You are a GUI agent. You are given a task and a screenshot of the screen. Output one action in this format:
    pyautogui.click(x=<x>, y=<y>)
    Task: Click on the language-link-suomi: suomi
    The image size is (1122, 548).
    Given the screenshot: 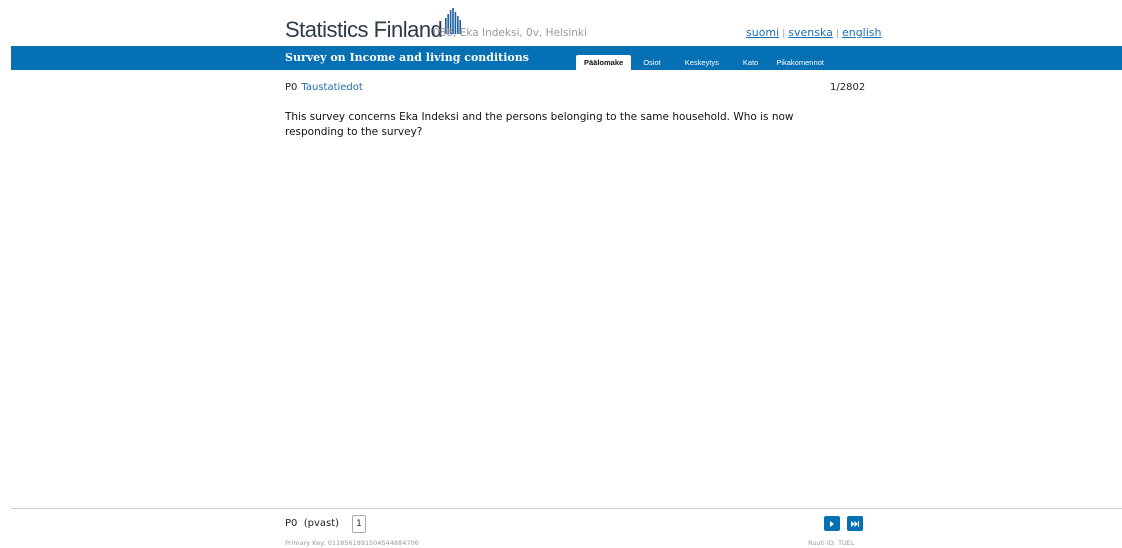 What is the action you would take?
    pyautogui.click(x=762, y=32)
    